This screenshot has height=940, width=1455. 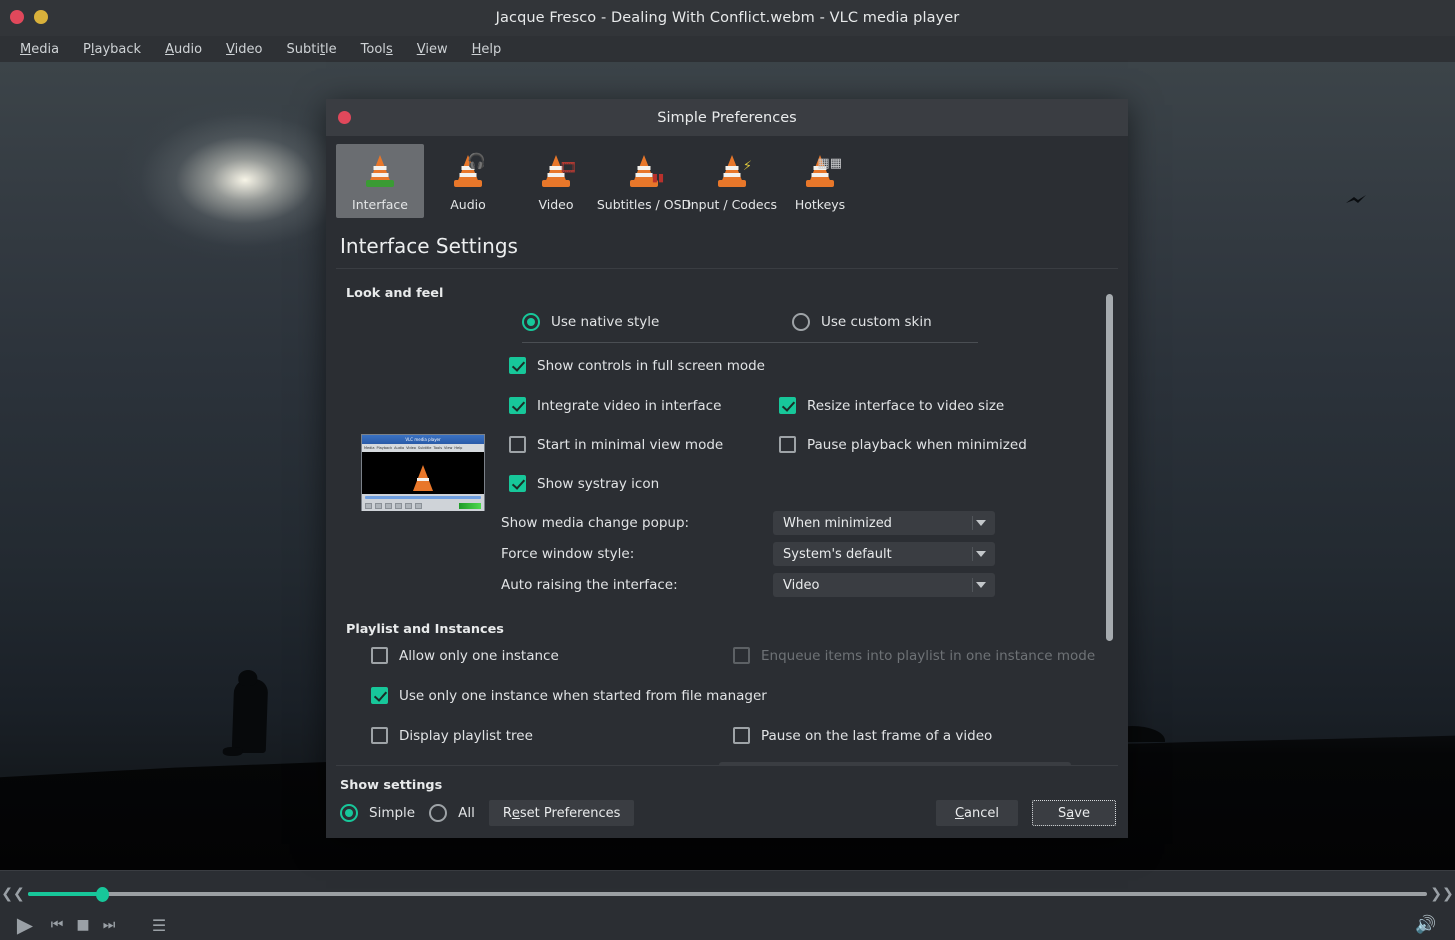 I want to click on next-track-icon: ⏭, so click(x=109, y=925).